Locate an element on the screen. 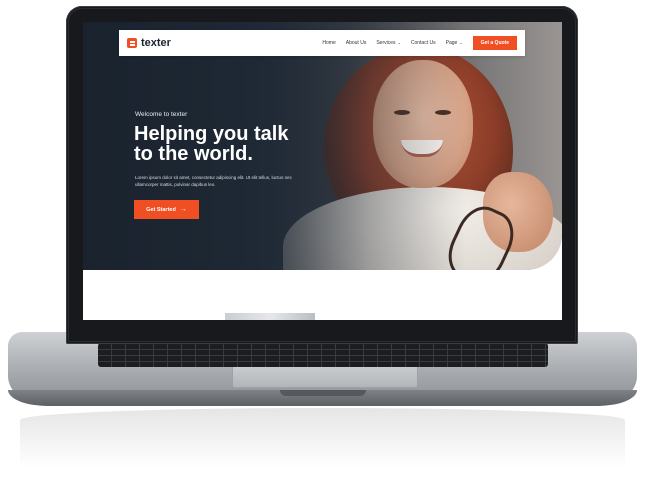 The width and height of the screenshot is (645, 483). get-started-button: Get Started → is located at coordinates (166, 209).